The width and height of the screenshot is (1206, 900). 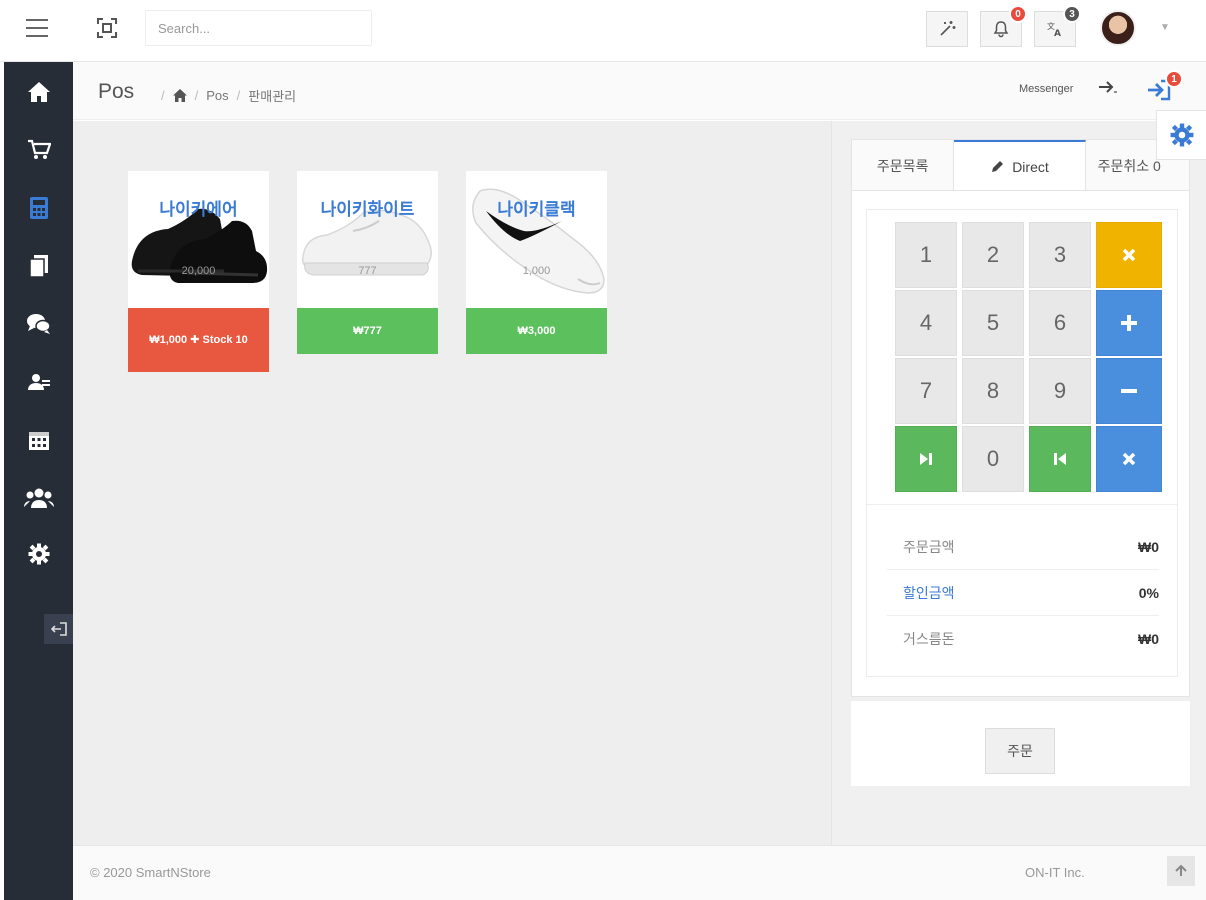 I want to click on change-value: ₩0, so click(x=1148, y=639).